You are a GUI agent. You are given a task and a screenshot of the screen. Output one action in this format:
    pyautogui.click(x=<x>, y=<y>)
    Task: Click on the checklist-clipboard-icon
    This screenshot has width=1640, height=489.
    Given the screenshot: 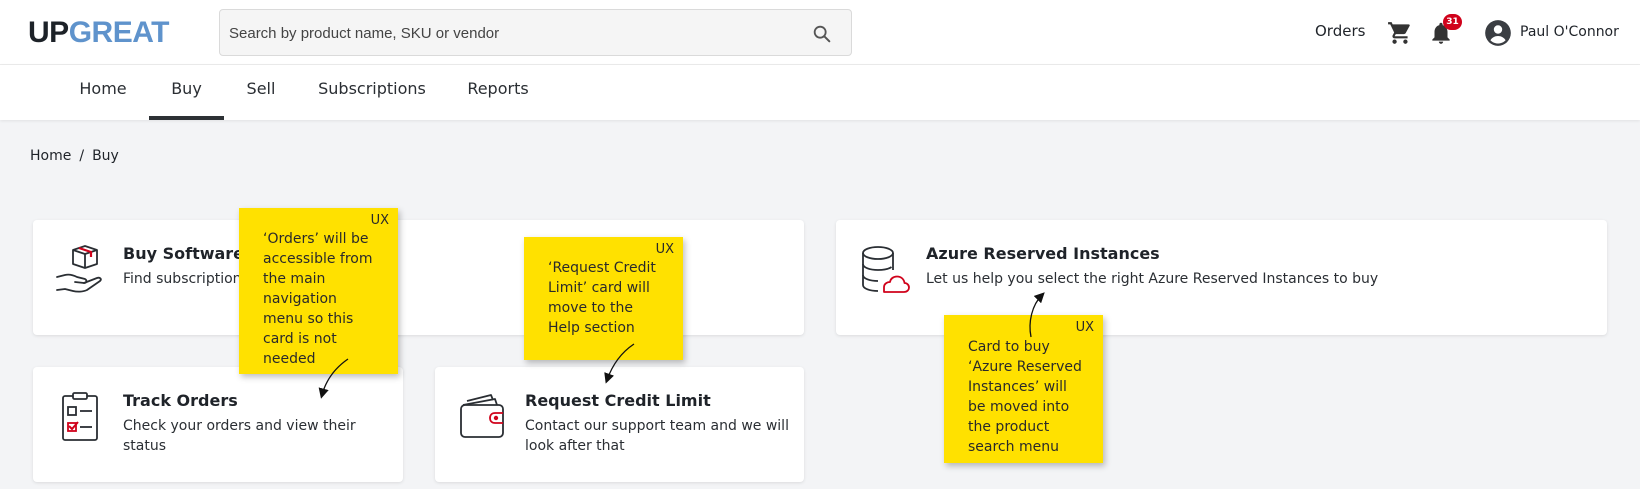 What is the action you would take?
    pyautogui.click(x=80, y=416)
    